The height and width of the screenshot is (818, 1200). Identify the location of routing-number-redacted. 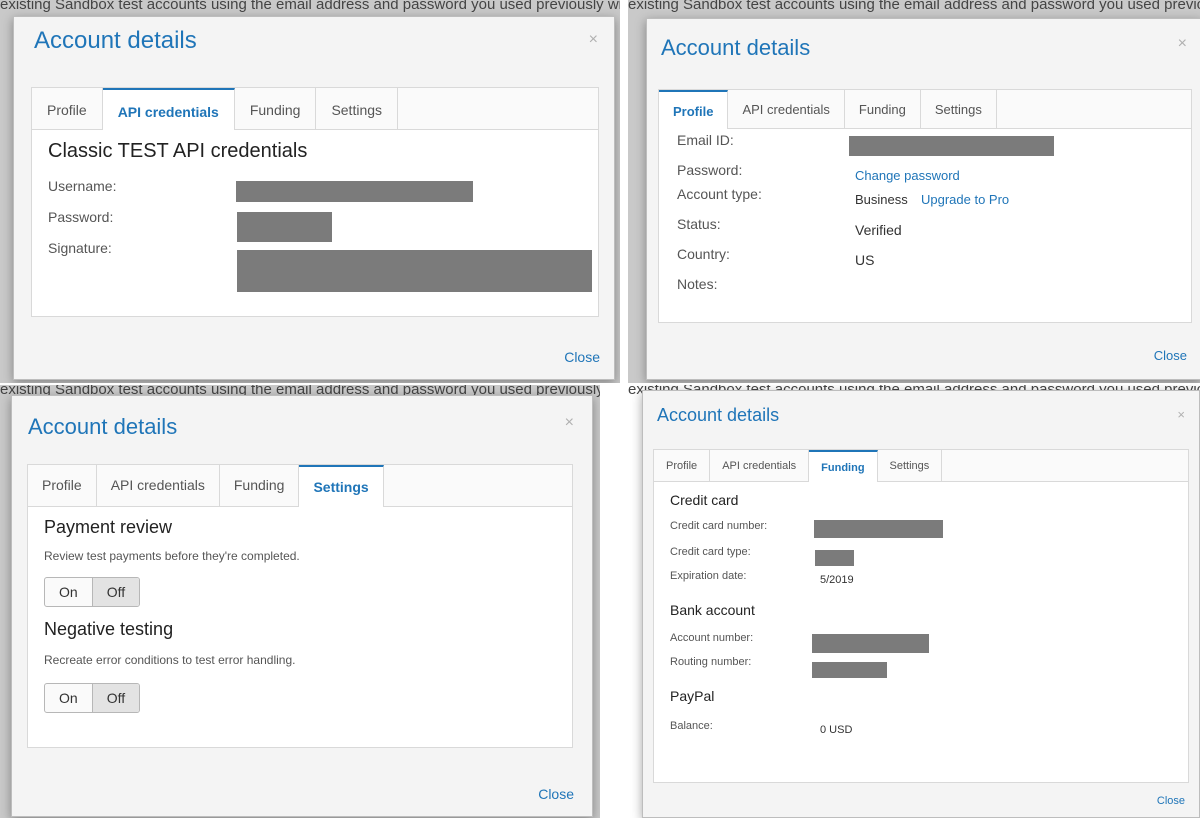
(849, 670).